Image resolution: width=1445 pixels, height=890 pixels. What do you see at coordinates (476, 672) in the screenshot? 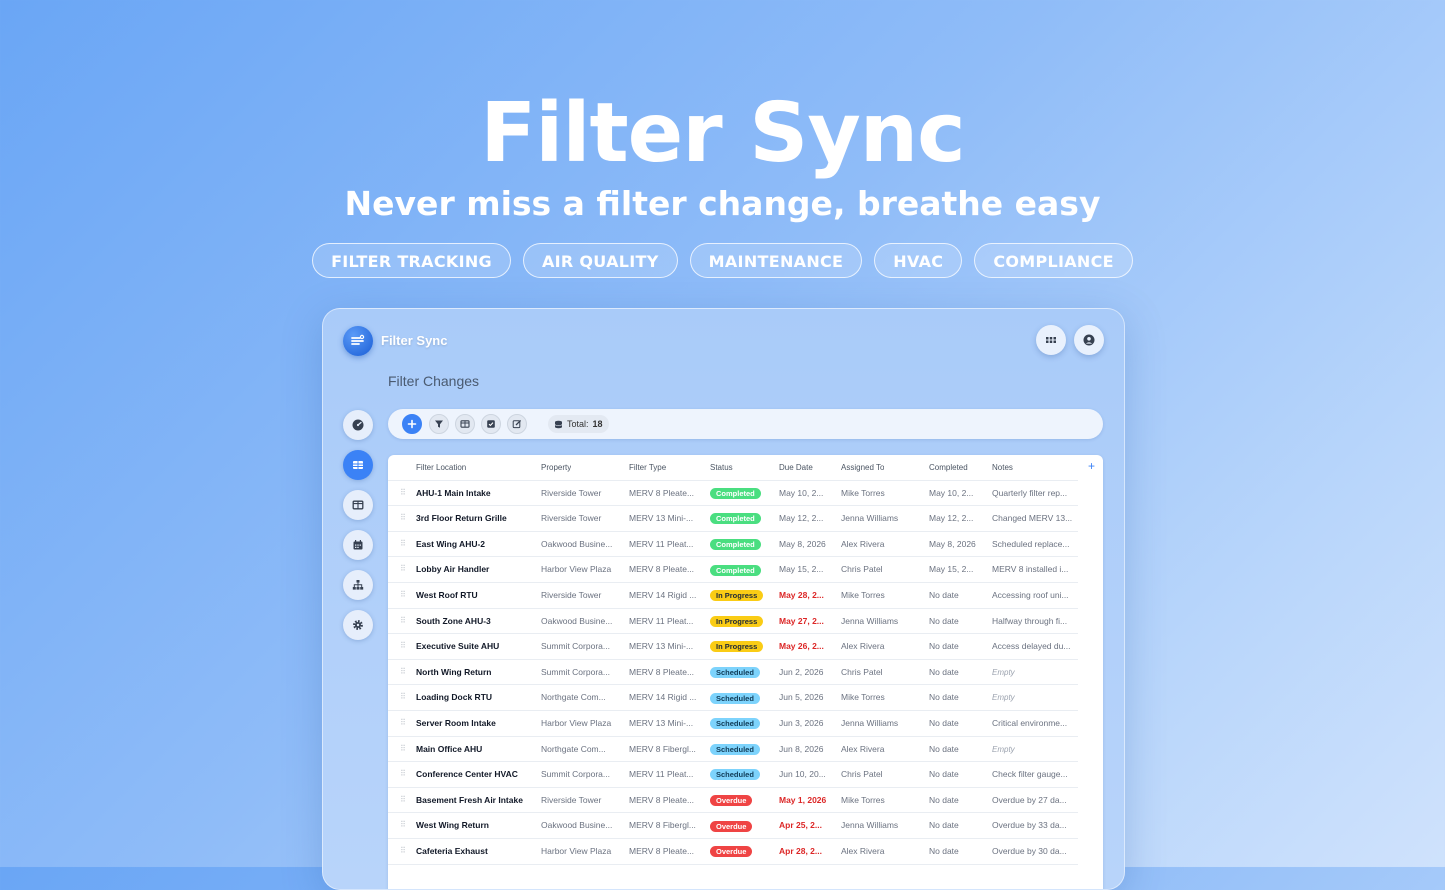
I see `cell-location: North Wing Return` at bounding box center [476, 672].